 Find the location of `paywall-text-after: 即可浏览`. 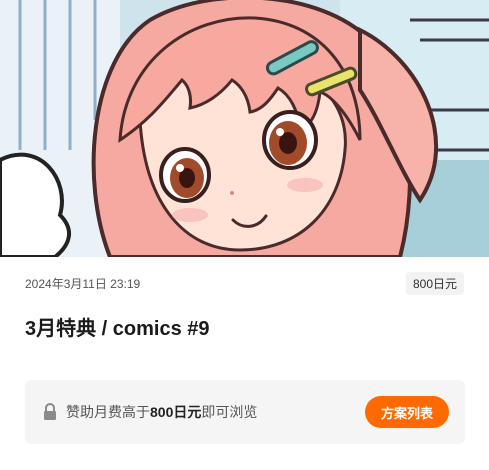

paywall-text-after: 即可浏览 is located at coordinates (229, 412).